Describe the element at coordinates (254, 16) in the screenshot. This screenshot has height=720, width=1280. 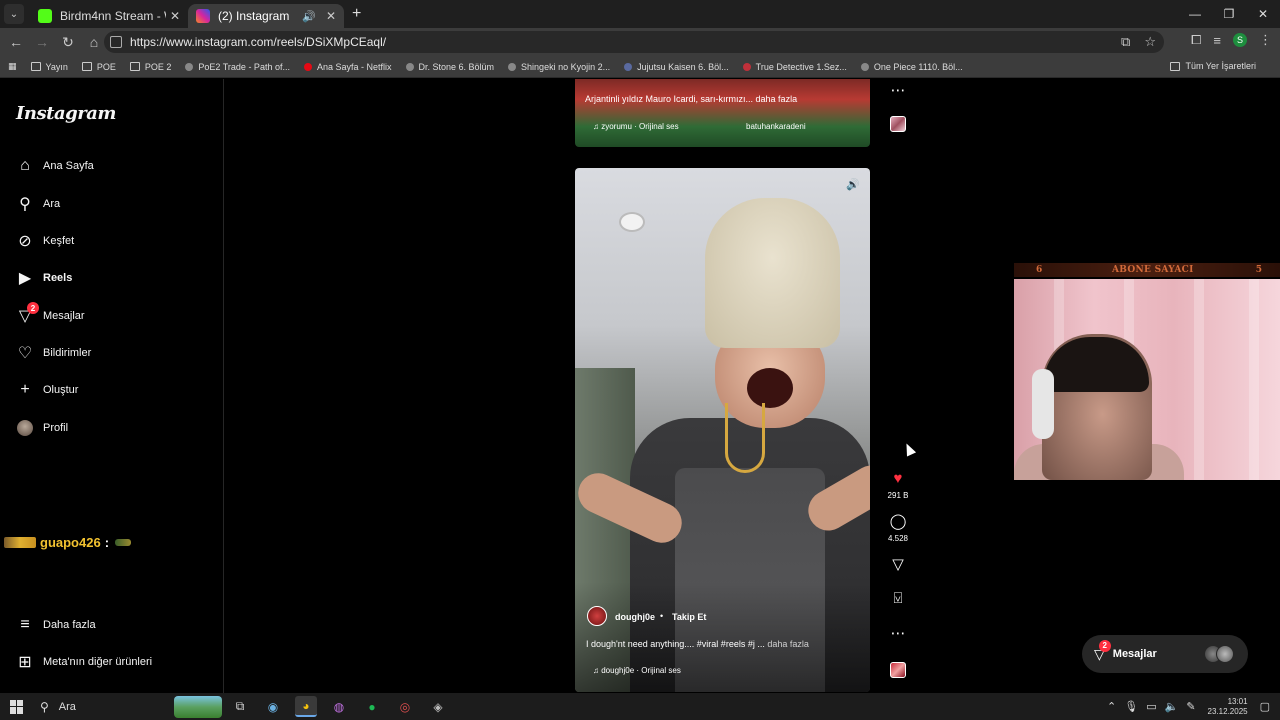
I see `tab-title: (2) Instagram` at that location.